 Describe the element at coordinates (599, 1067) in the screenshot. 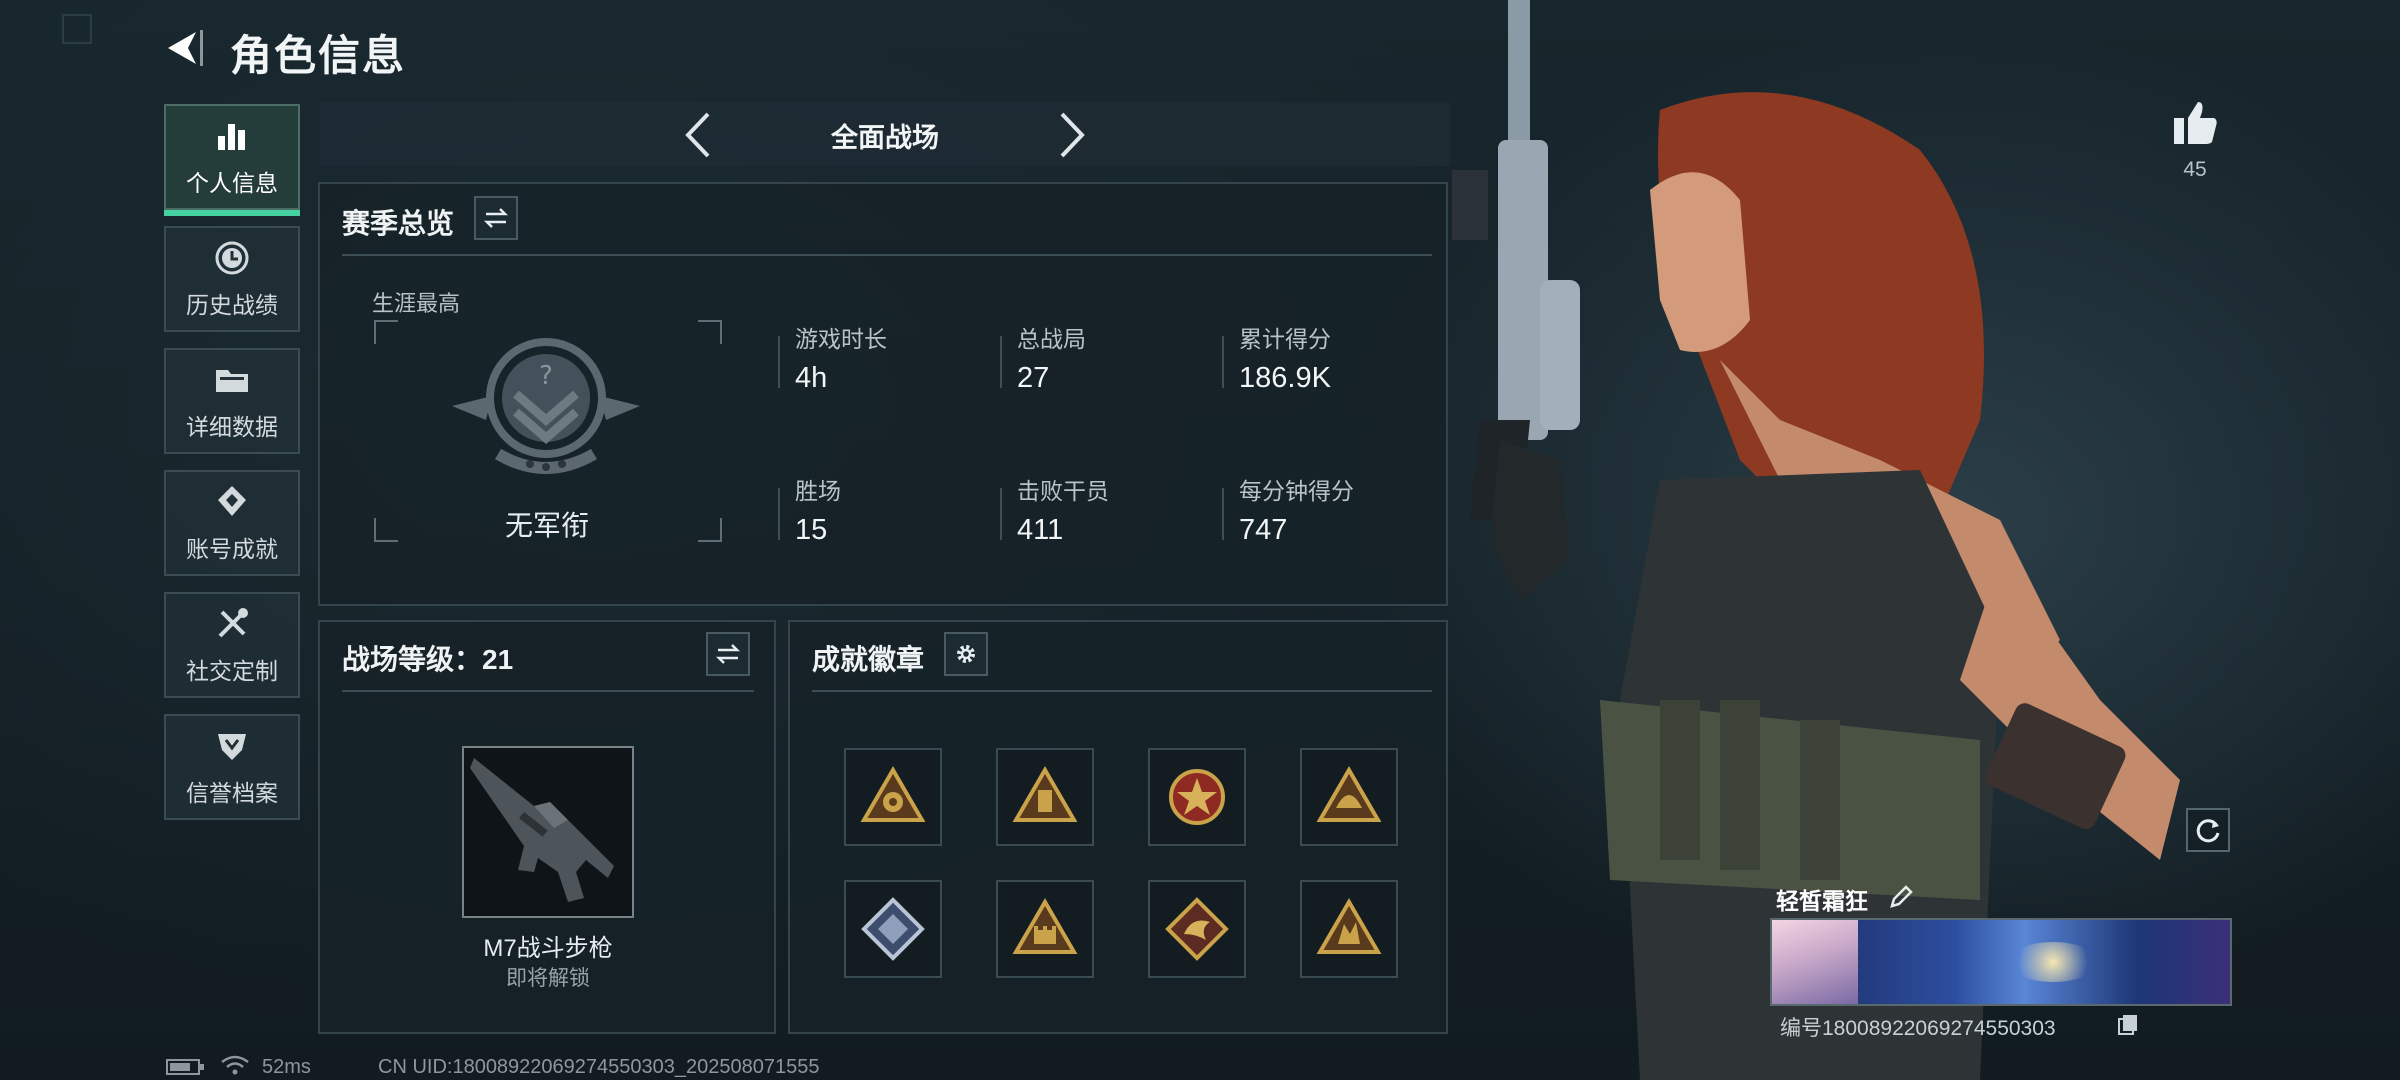

I see `uid-text: CN UID:18008922069274550303_202508071555` at that location.